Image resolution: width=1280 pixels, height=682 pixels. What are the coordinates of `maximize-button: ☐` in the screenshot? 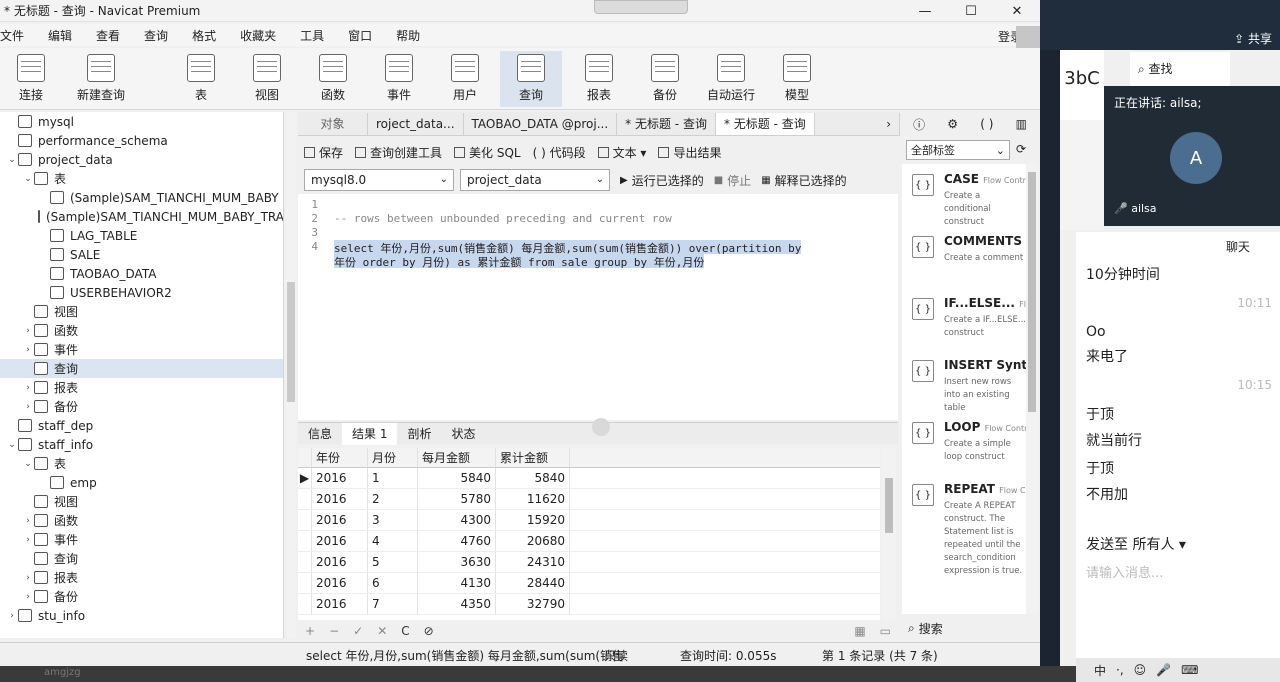 It's located at (971, 11).